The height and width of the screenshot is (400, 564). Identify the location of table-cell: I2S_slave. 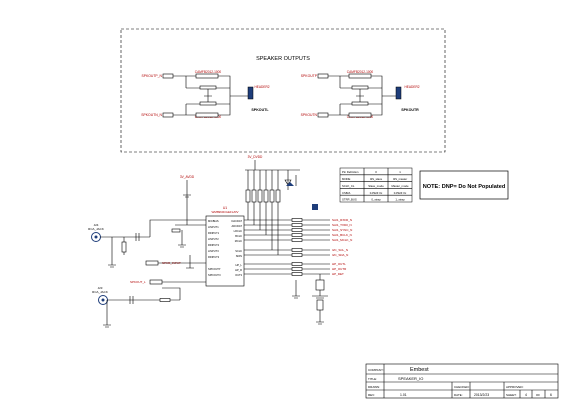
(376, 179).